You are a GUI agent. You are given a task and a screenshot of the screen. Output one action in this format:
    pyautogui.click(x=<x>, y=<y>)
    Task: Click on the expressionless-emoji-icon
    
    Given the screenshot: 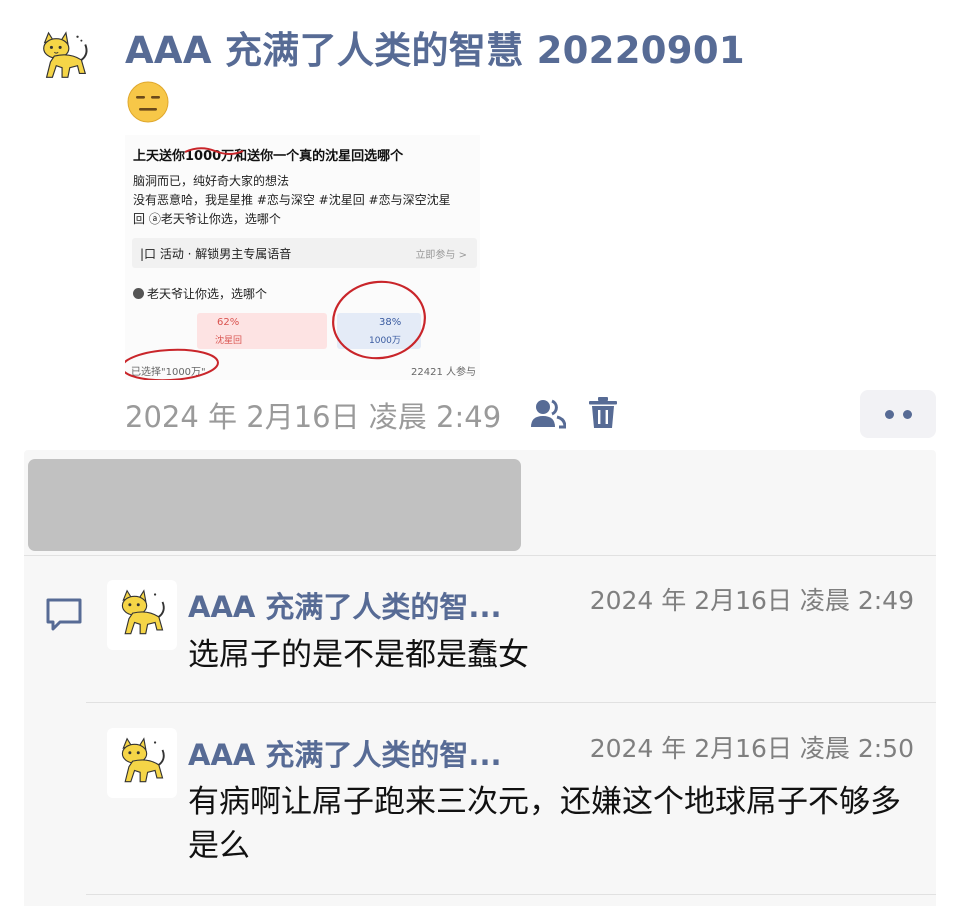 What is the action you would take?
    pyautogui.click(x=148, y=102)
    